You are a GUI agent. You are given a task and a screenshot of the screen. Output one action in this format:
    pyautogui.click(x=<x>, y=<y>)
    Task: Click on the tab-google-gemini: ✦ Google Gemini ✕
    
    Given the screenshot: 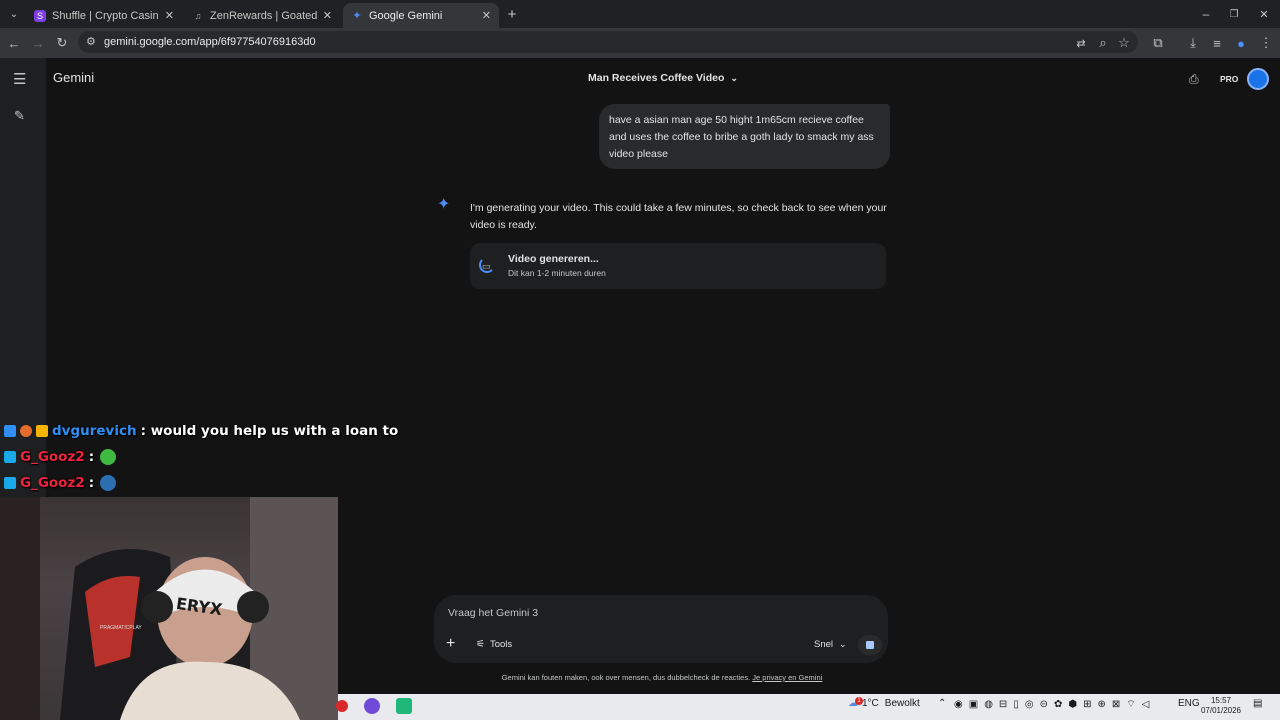 What is the action you would take?
    pyautogui.click(x=421, y=15)
    